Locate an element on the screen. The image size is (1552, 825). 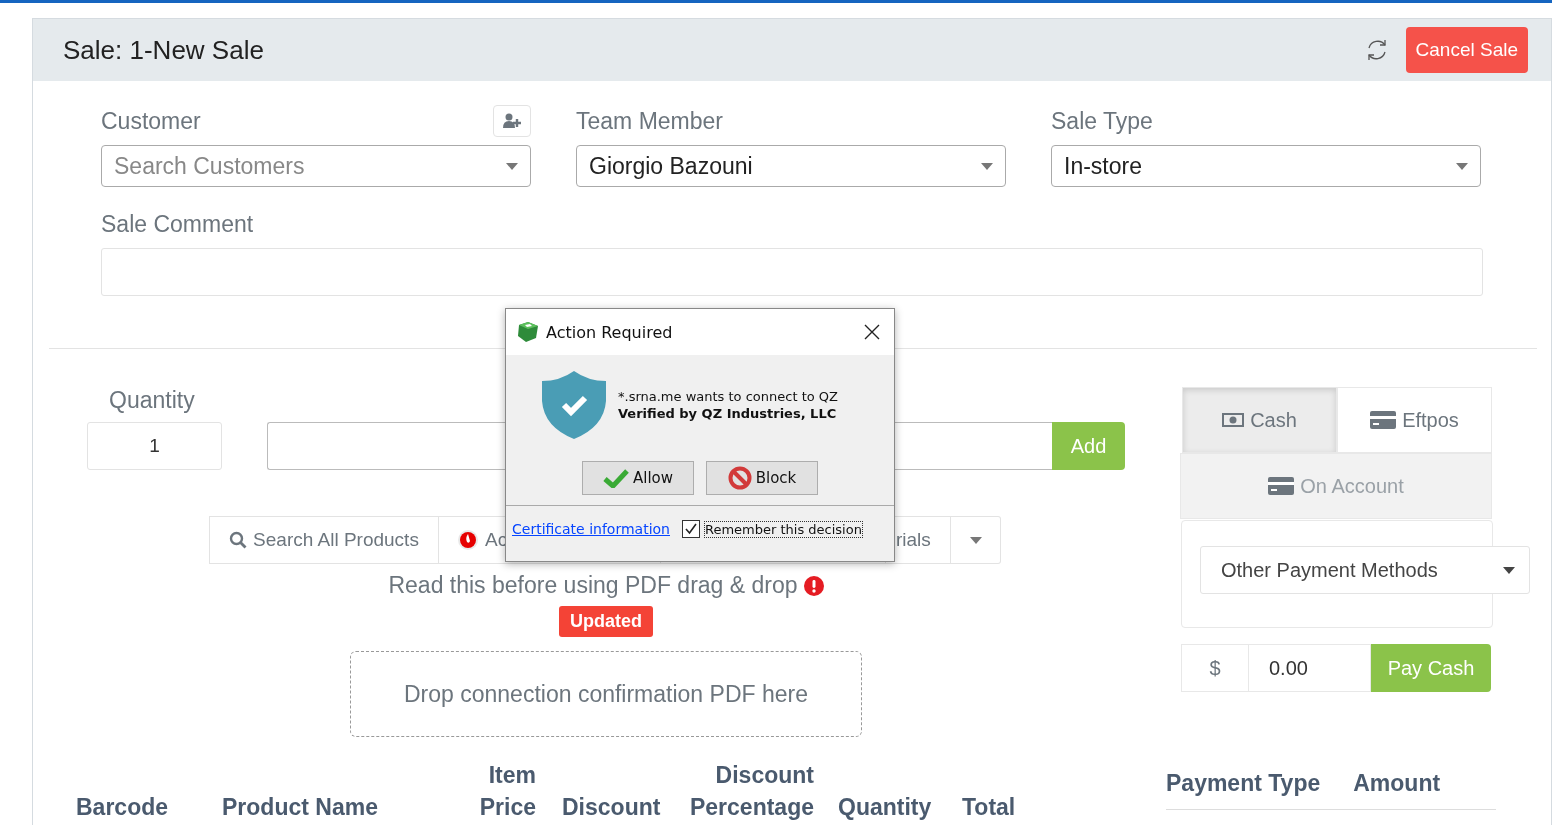
field-label: Team Member is located at coordinates (649, 121).